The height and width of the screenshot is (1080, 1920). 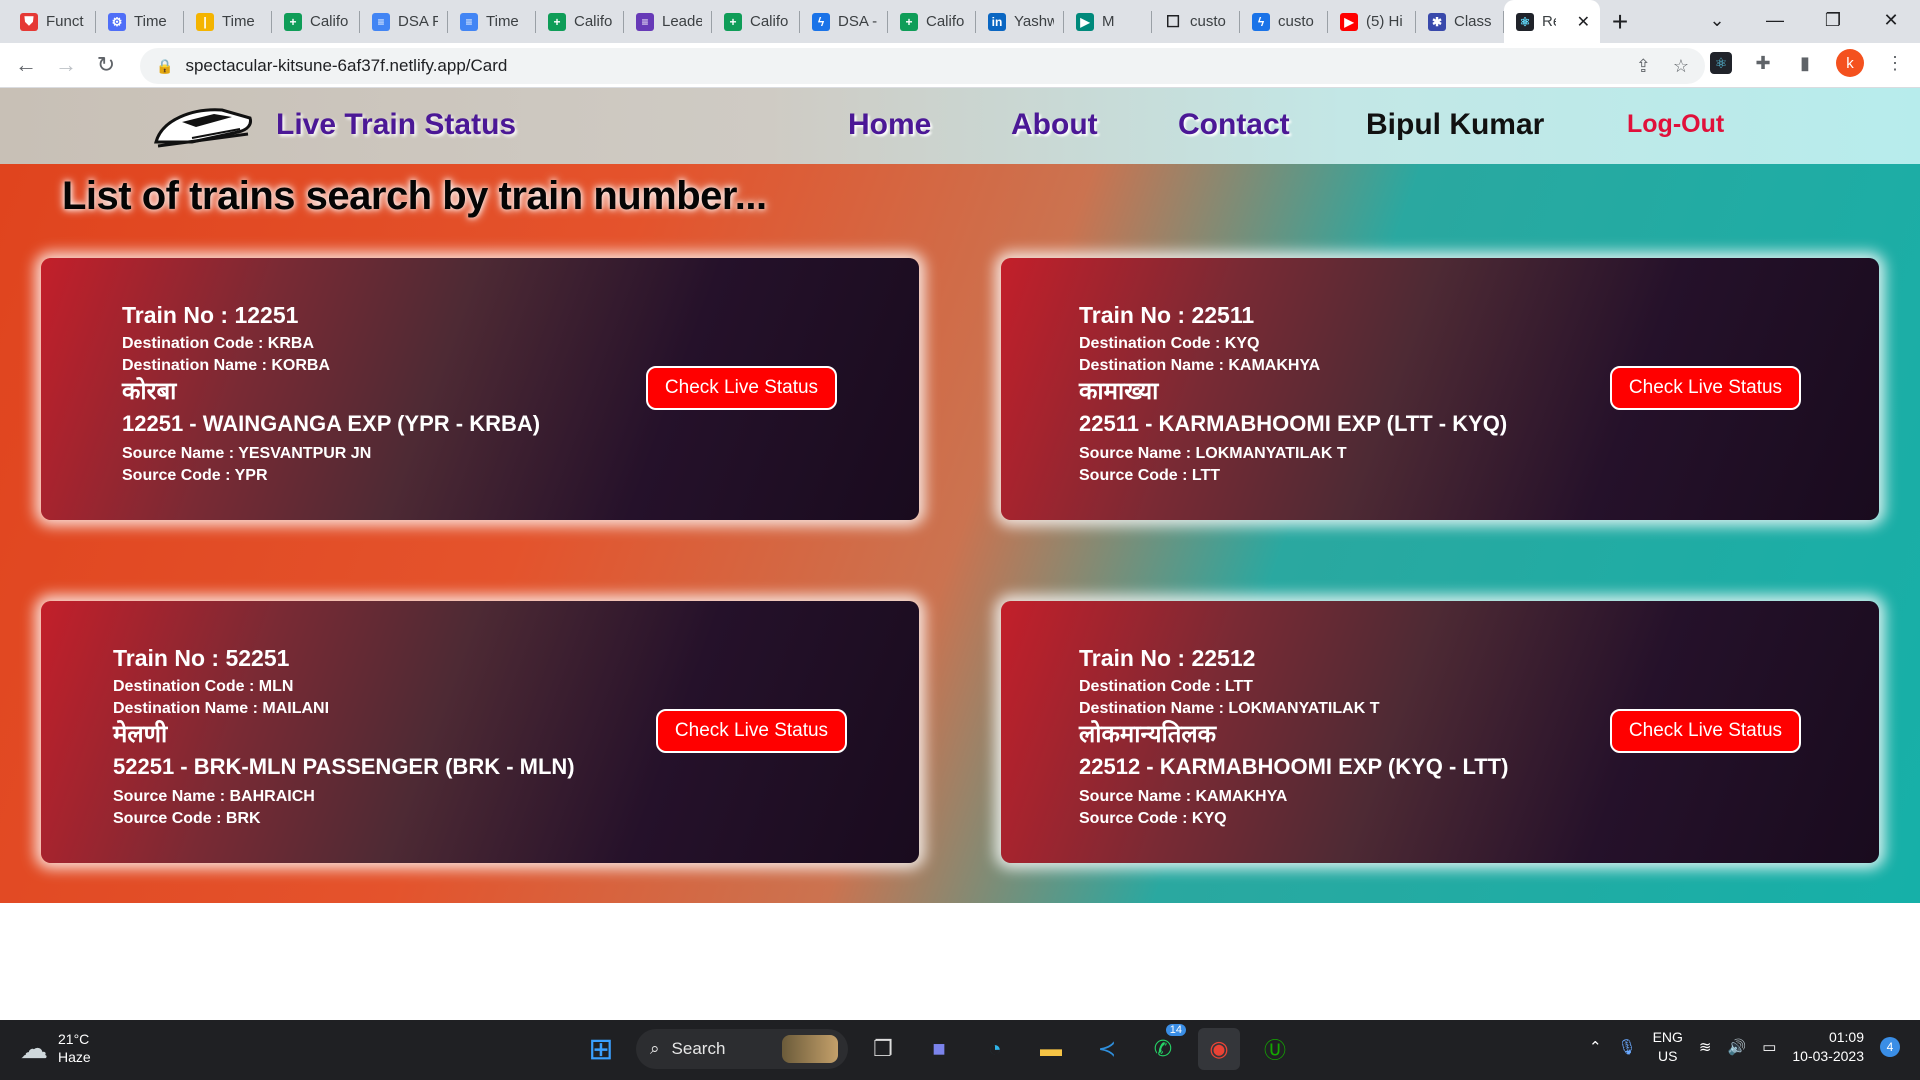 I want to click on nav-home-link: Home, so click(x=889, y=125).